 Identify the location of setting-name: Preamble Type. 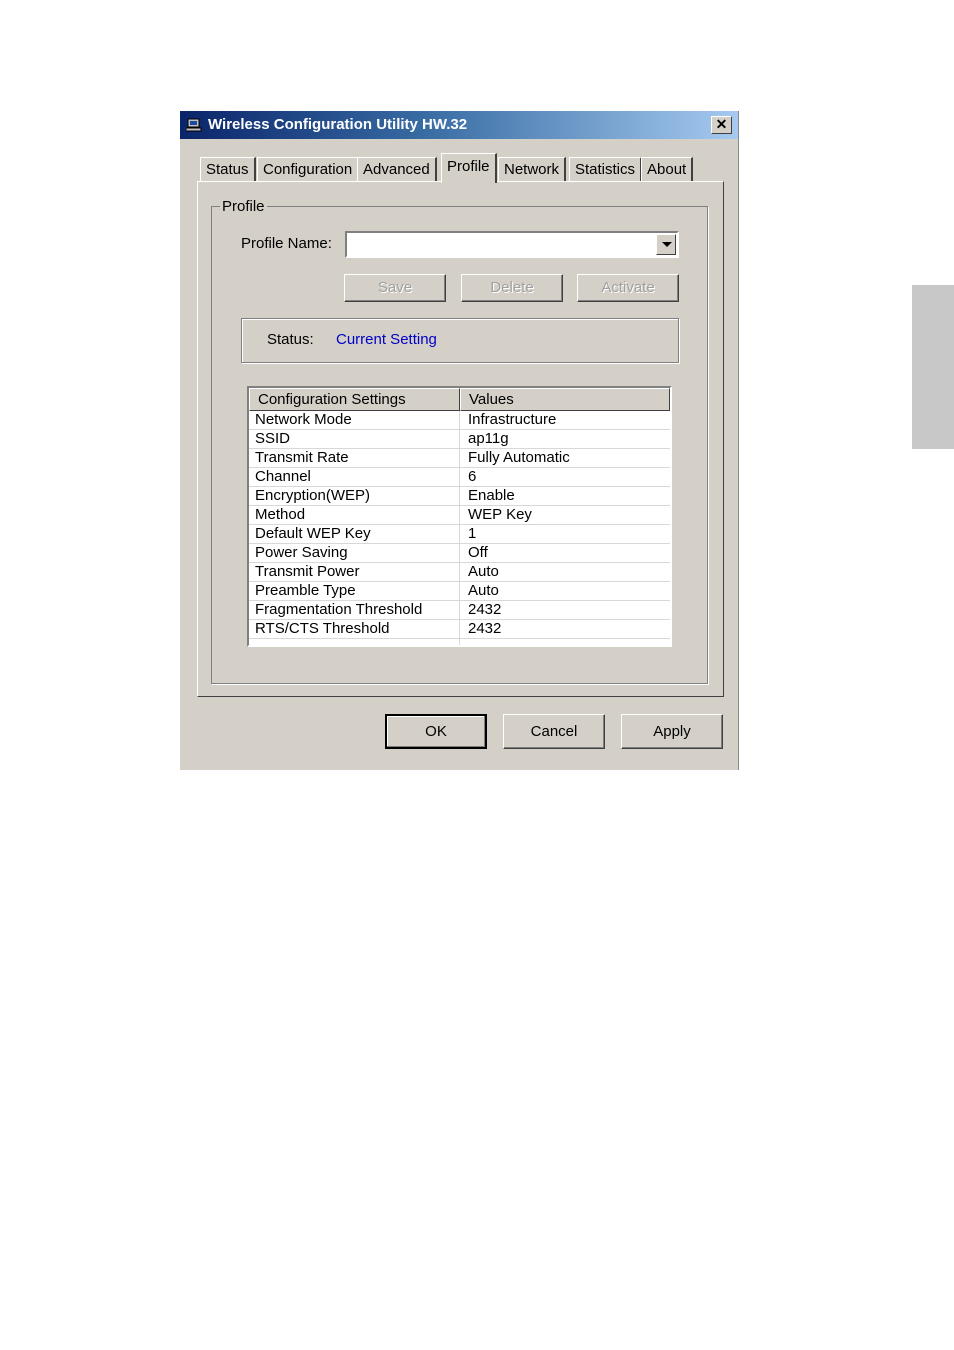
(305, 590).